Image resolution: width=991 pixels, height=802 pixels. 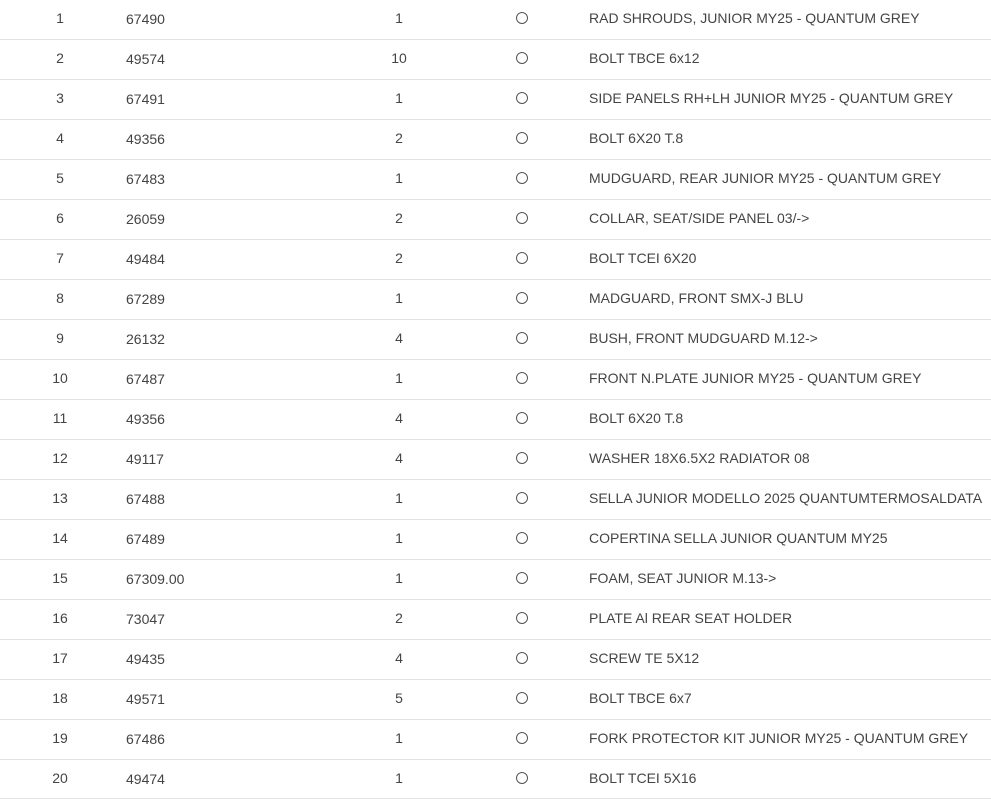 What do you see at coordinates (754, 18) in the screenshot?
I see `part-description: RAD SHROUDS, JUNIOR MY25 - QUANTUM GREY` at bounding box center [754, 18].